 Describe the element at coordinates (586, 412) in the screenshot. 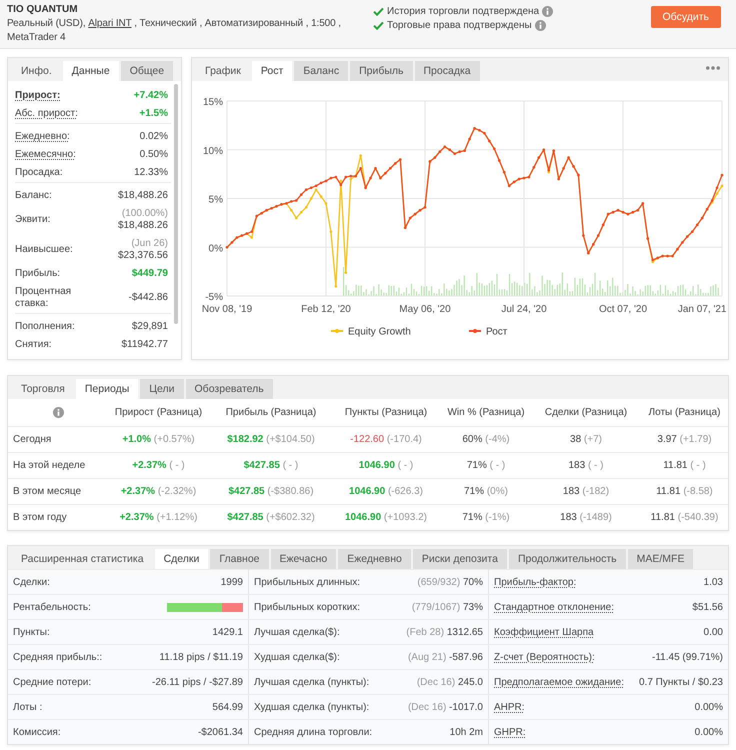

I see `column-header: Сделки (Разница)` at that location.